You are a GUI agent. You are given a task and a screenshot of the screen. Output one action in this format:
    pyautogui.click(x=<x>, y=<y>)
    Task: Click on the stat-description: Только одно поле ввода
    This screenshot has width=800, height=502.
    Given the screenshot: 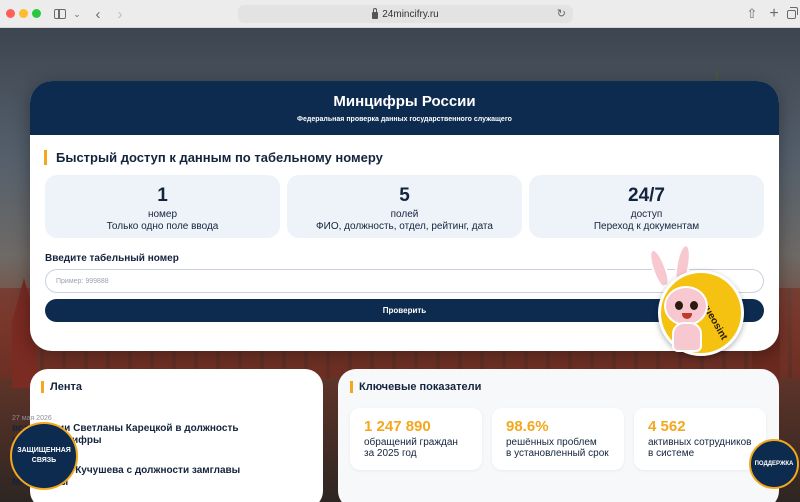 What is the action you would take?
    pyautogui.click(x=162, y=226)
    